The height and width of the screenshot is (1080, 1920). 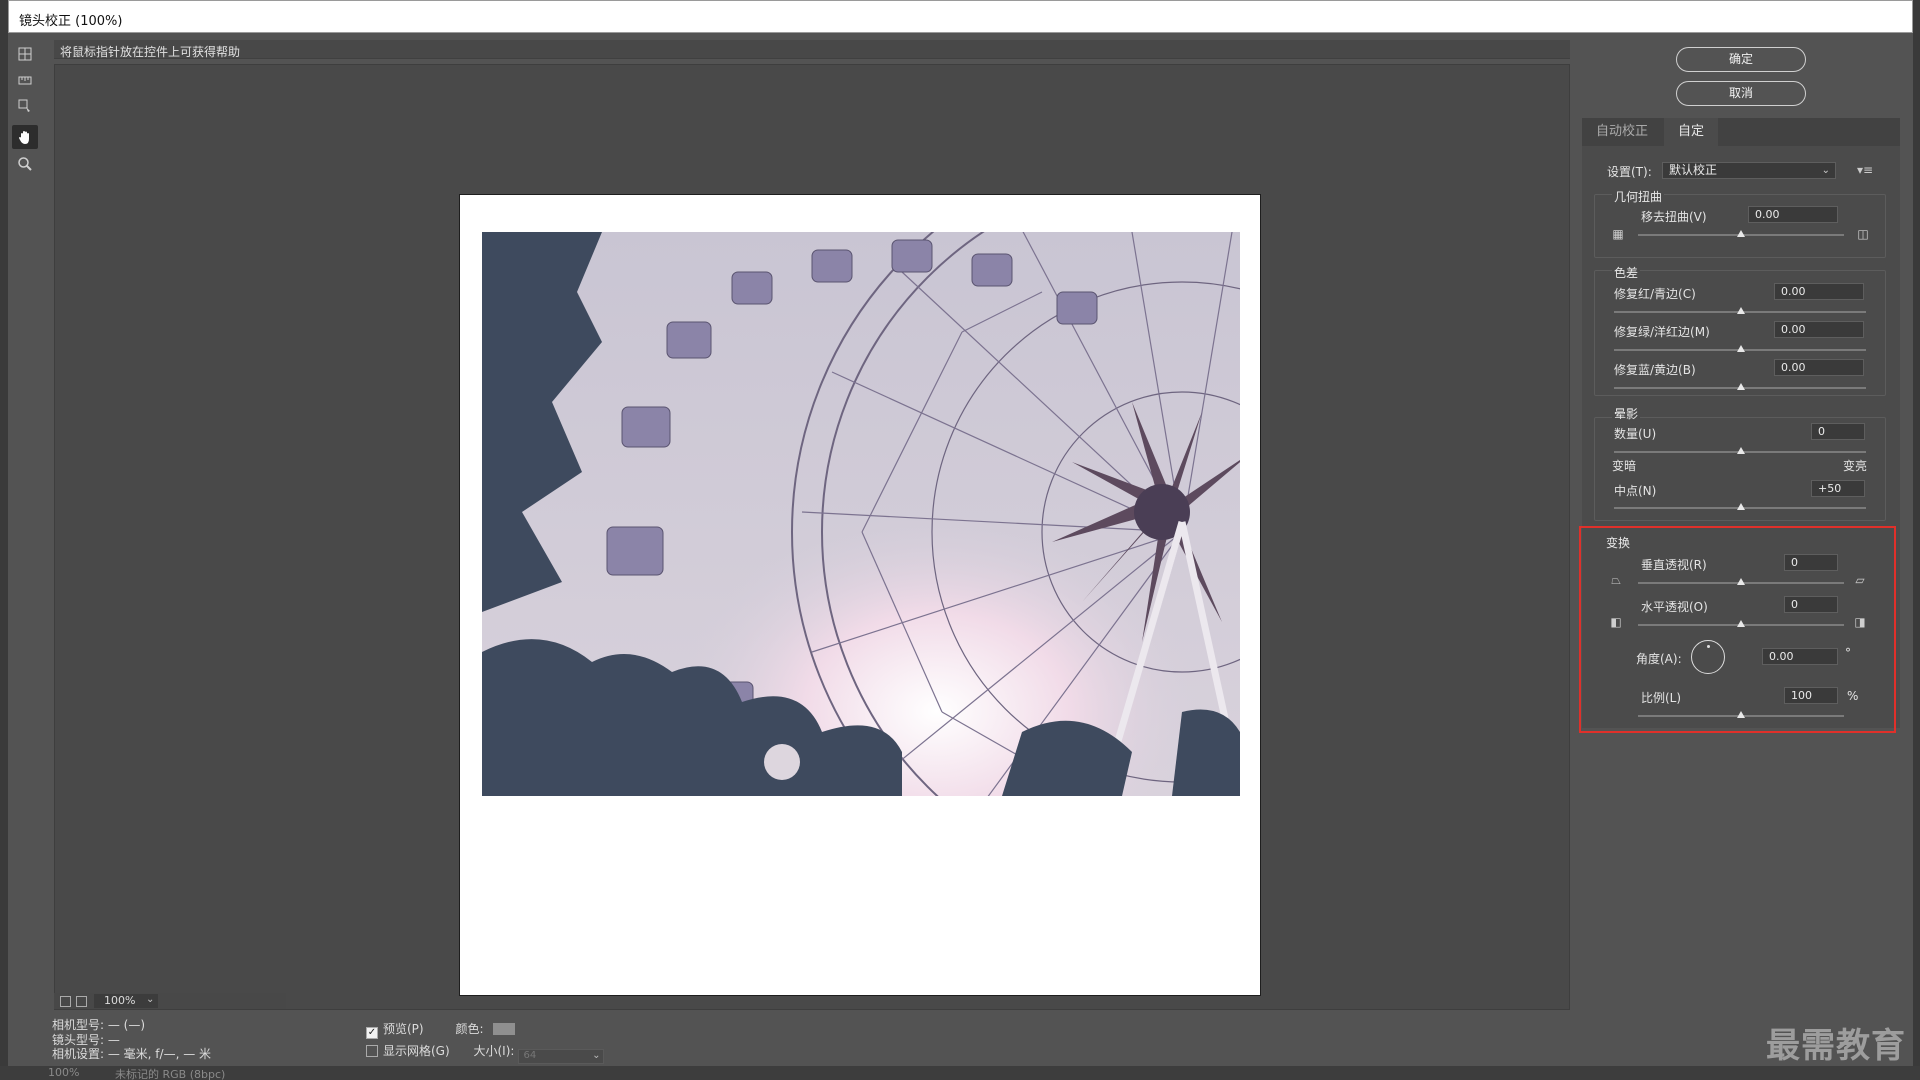 What do you see at coordinates (441, 1029) in the screenshot?
I see `preview-option-row: ✓ 预览(P) 颜色:` at bounding box center [441, 1029].